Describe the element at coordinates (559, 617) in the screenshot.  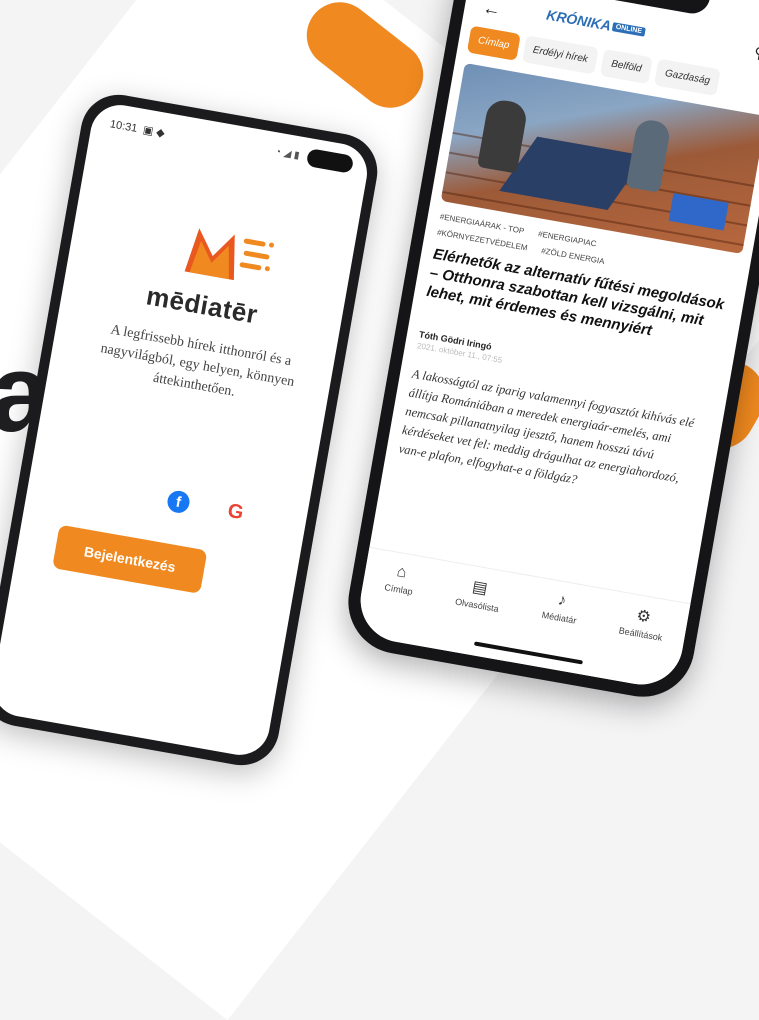
I see `nav-label: Médiatár` at that location.